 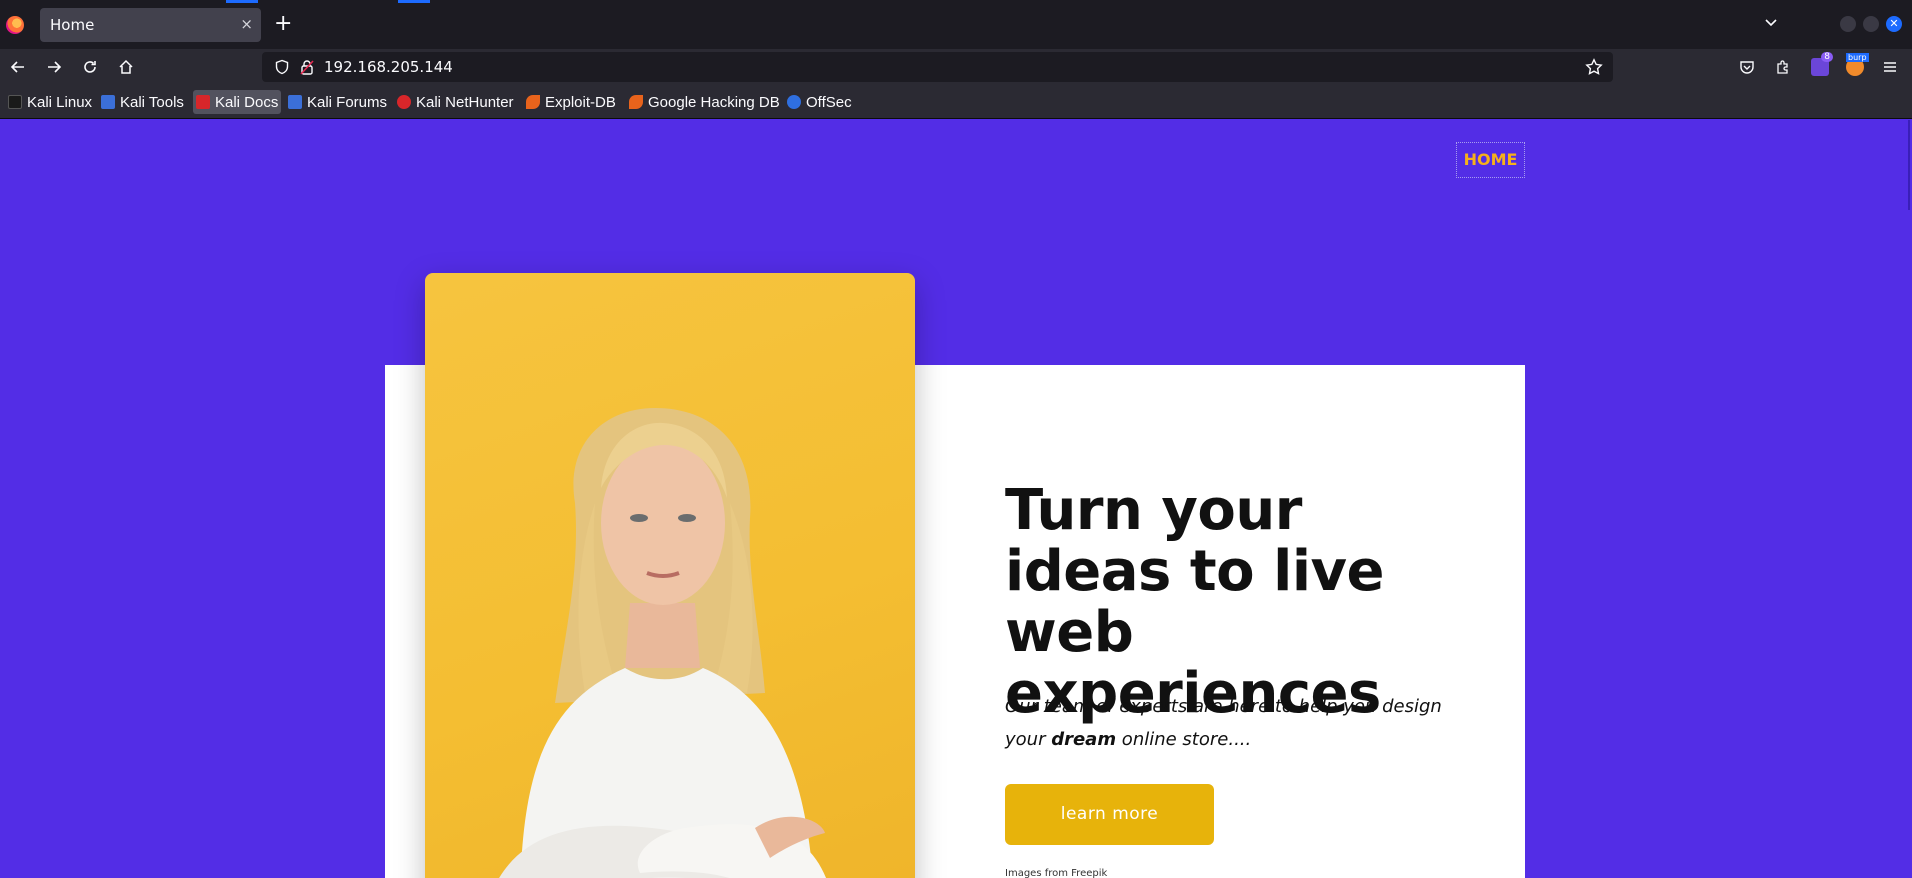 I want to click on reload-icon, so click(x=90, y=67).